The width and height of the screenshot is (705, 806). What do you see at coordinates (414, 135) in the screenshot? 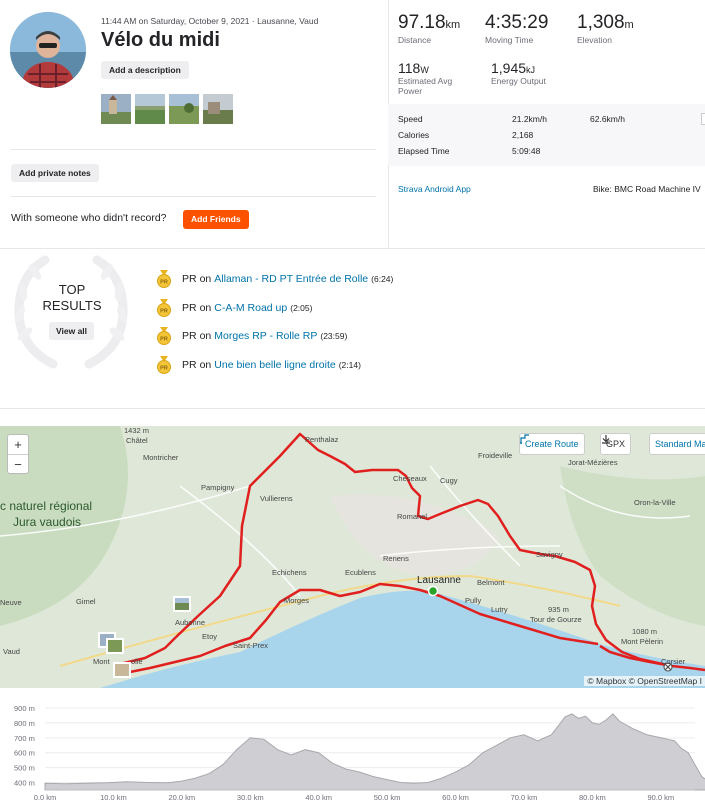
I see `more-stats-label: Calories` at bounding box center [414, 135].